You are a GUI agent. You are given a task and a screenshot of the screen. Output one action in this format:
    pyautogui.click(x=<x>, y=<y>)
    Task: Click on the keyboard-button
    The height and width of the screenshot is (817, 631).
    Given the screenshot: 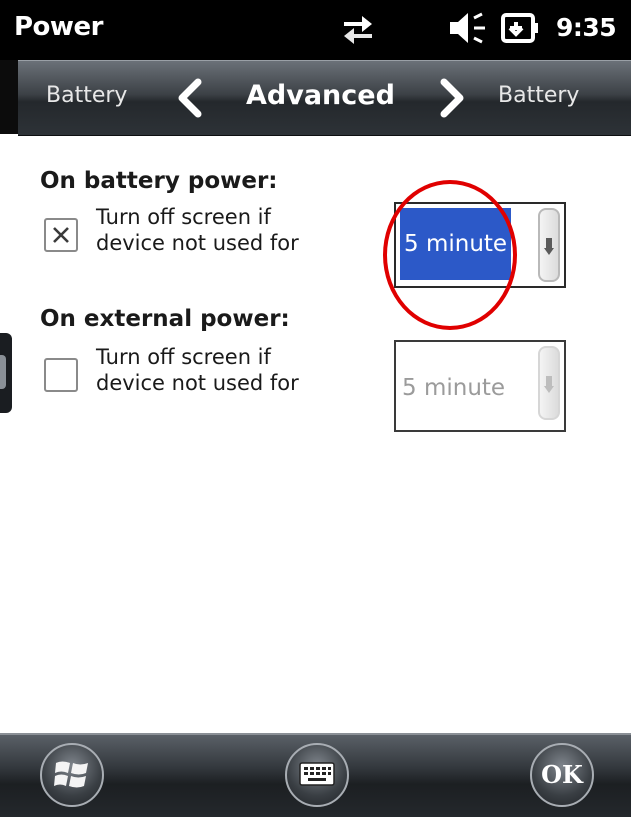 What is the action you would take?
    pyautogui.click(x=317, y=775)
    